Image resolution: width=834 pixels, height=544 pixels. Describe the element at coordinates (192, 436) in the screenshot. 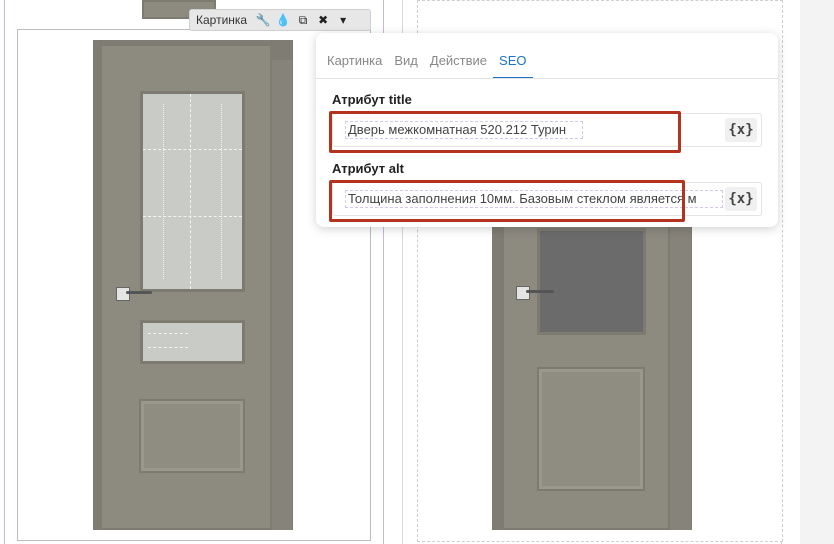

I see `door-panel-bottom` at that location.